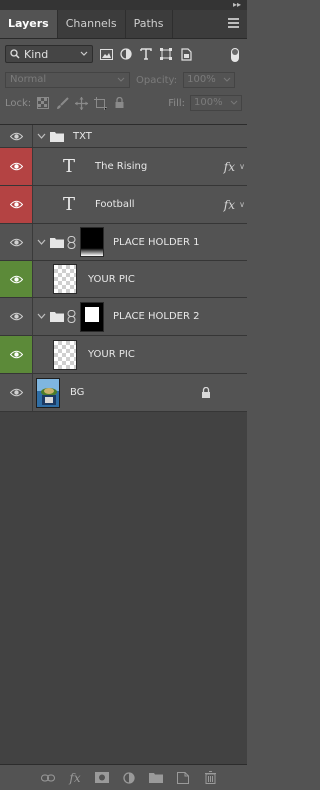  I want to click on layer-name: PLACE HOLDER 1, so click(156, 242).